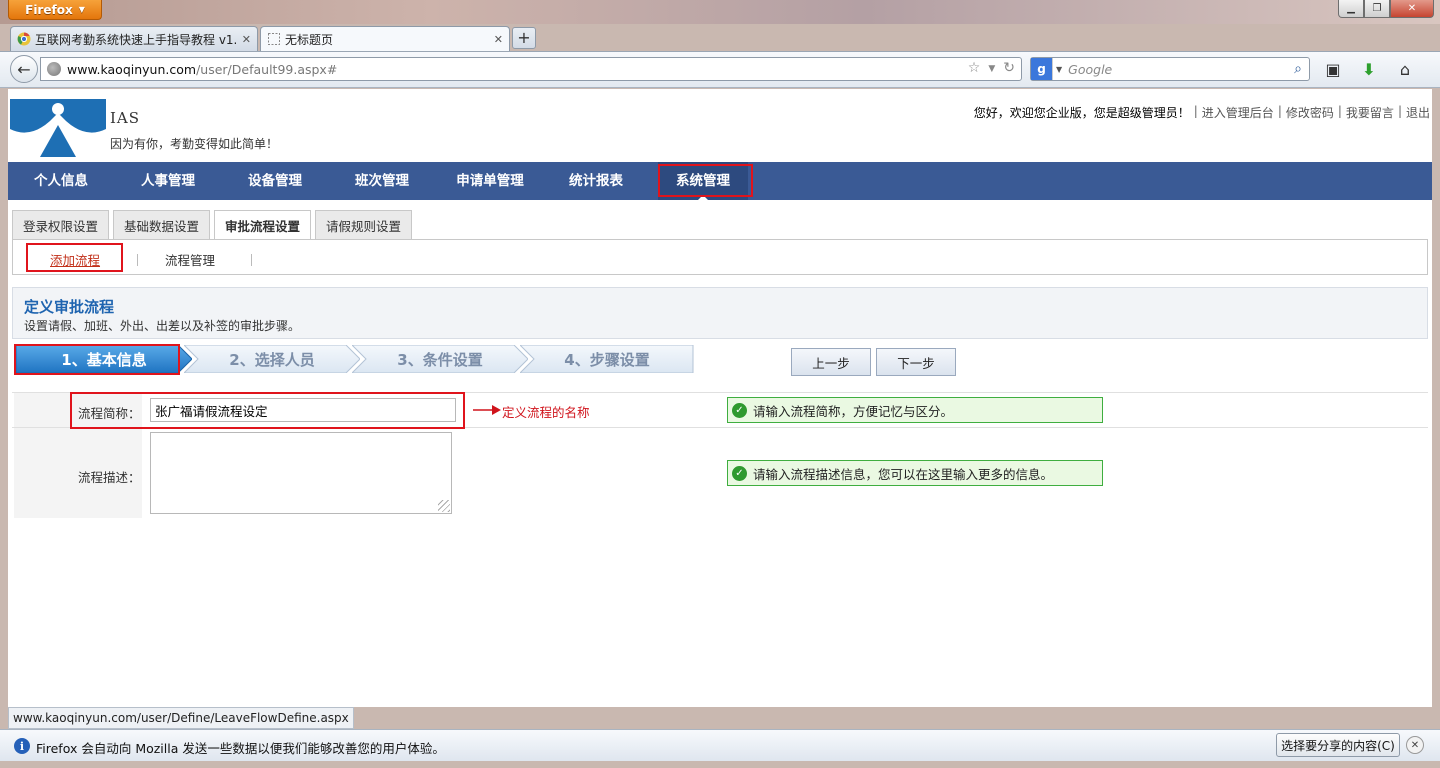 The image size is (1440, 768). What do you see at coordinates (1333, 69) in the screenshot?
I see `bookmarks-menu-icon: ▣` at bounding box center [1333, 69].